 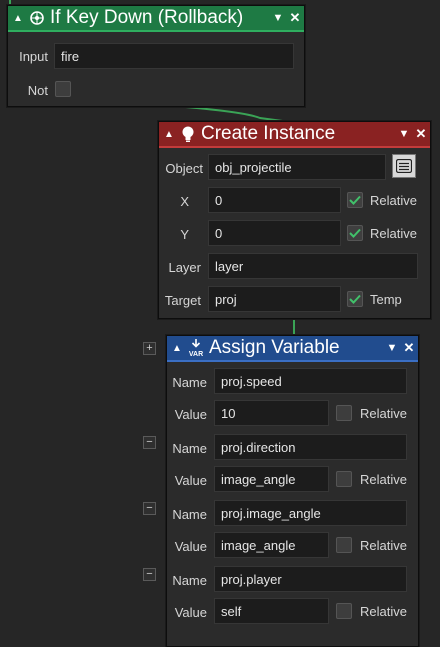 What do you see at coordinates (37, 90) in the screenshot?
I see `not-label: Not` at bounding box center [37, 90].